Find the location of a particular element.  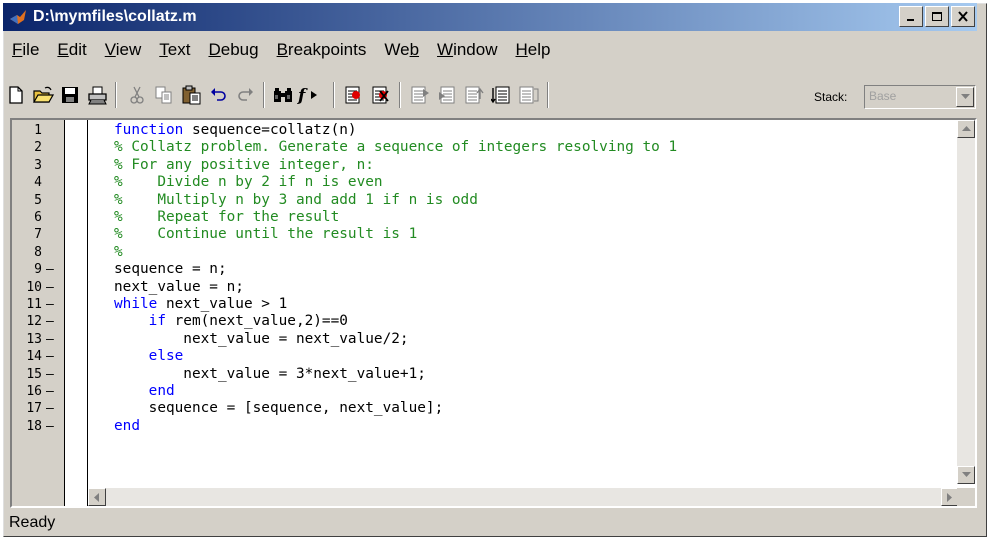

stack-value: Base is located at coordinates (883, 96).